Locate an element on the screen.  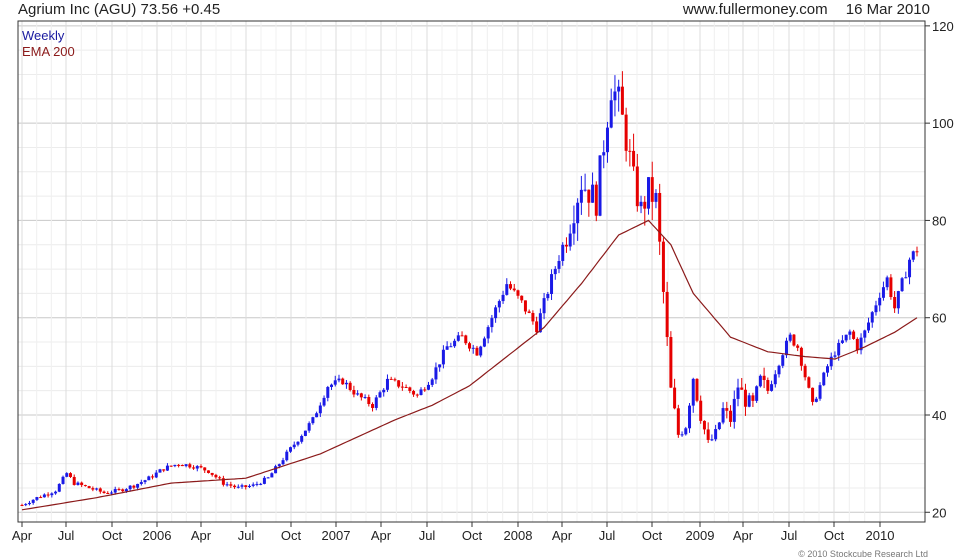
y-tick-label: 40 is located at coordinates (939, 415).